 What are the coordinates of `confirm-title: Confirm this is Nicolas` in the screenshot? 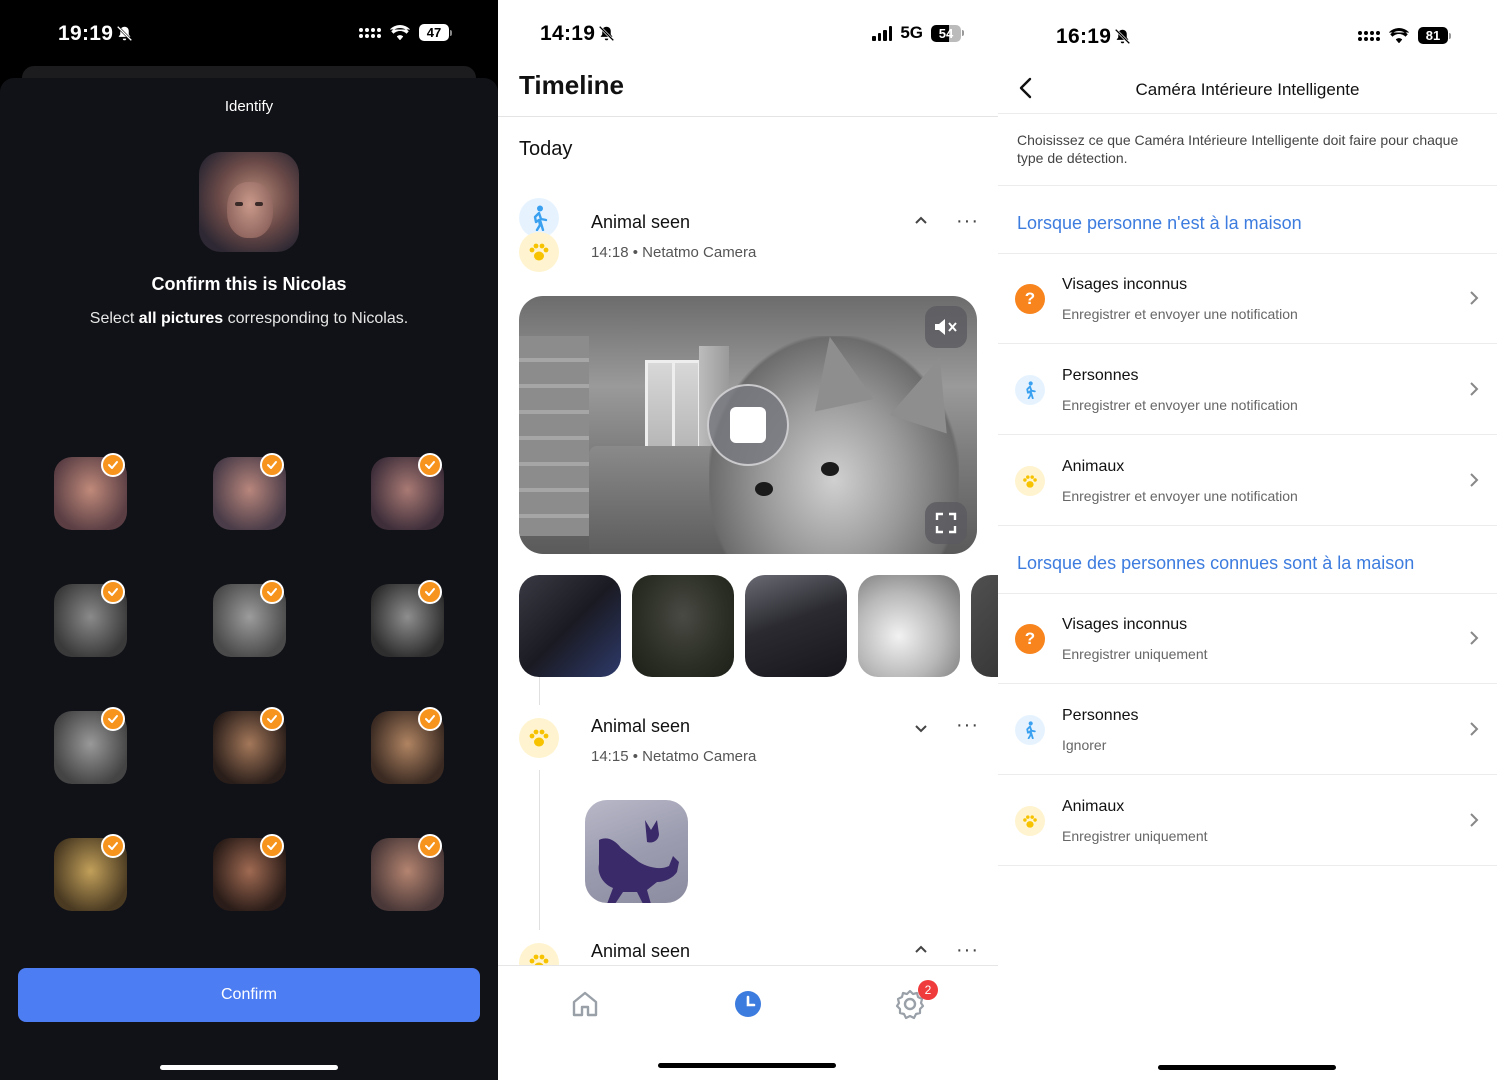 It's located at (249, 284).